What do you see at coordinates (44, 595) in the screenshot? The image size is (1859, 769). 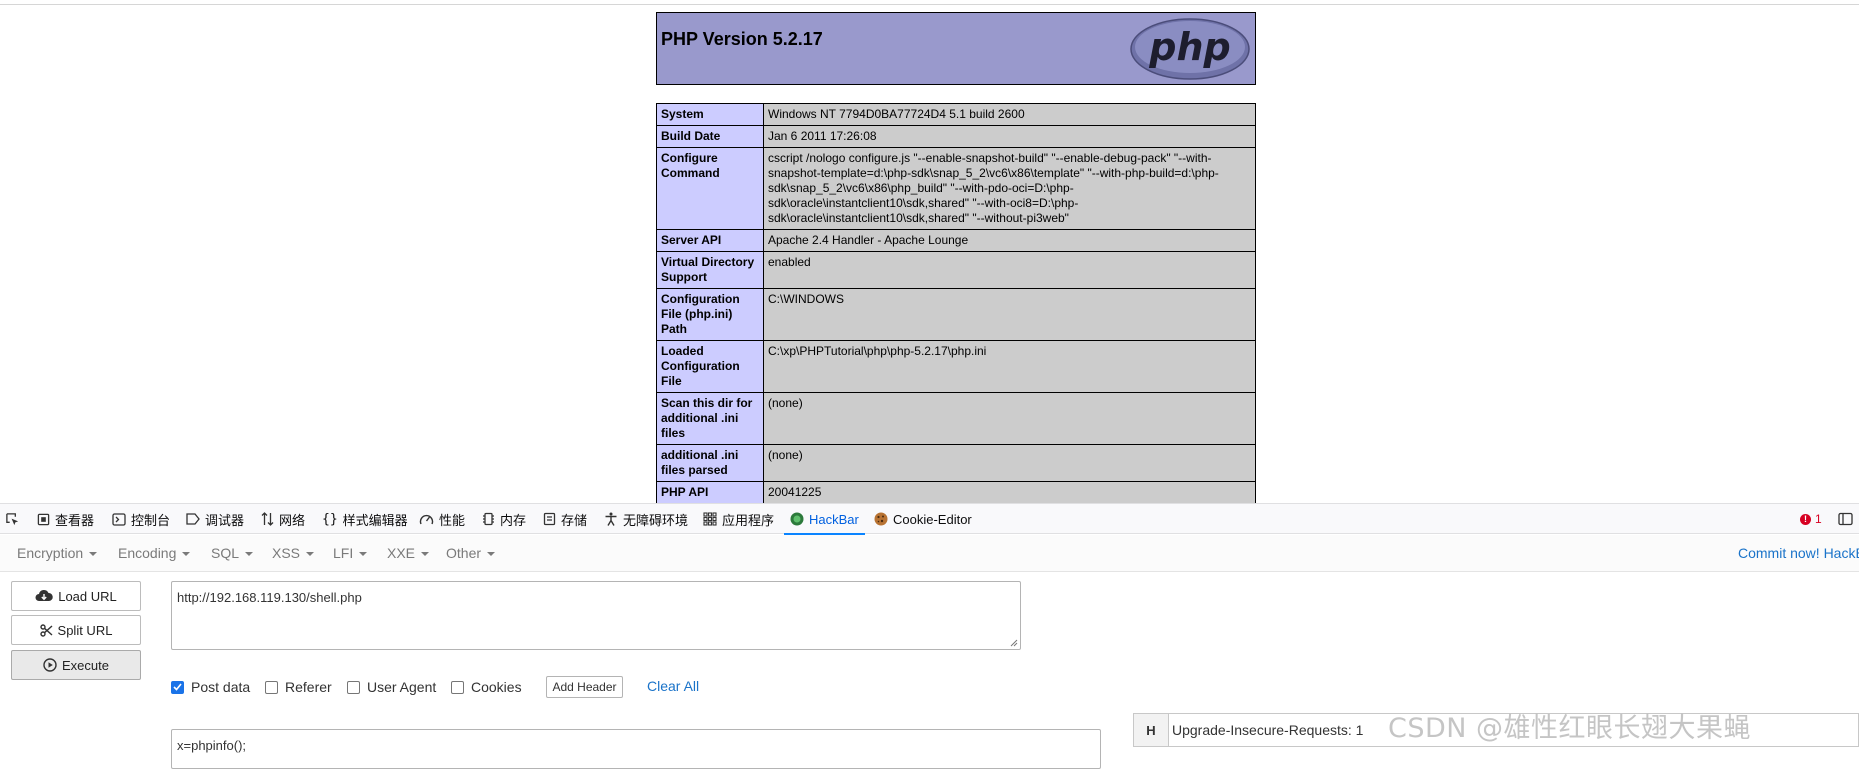 I see `cloud-download-icon` at bounding box center [44, 595].